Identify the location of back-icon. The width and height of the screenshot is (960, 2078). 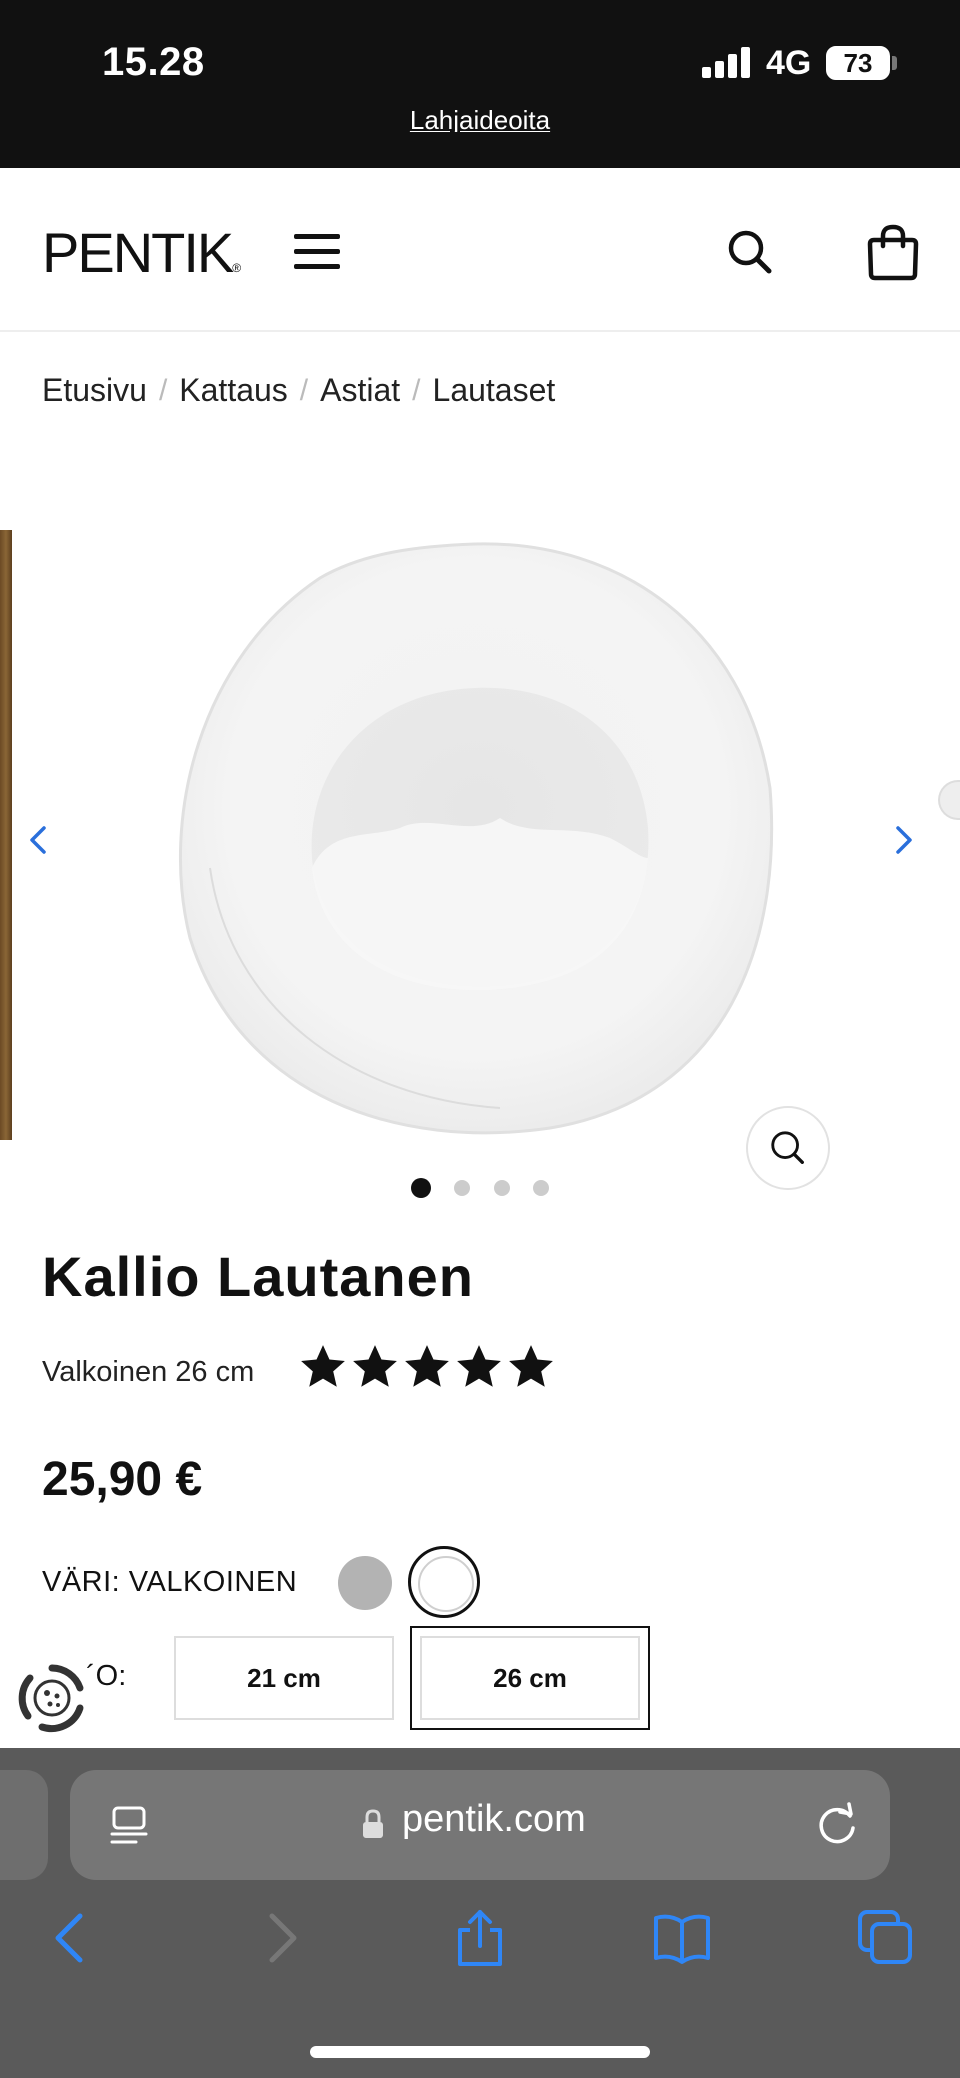
(72, 1938).